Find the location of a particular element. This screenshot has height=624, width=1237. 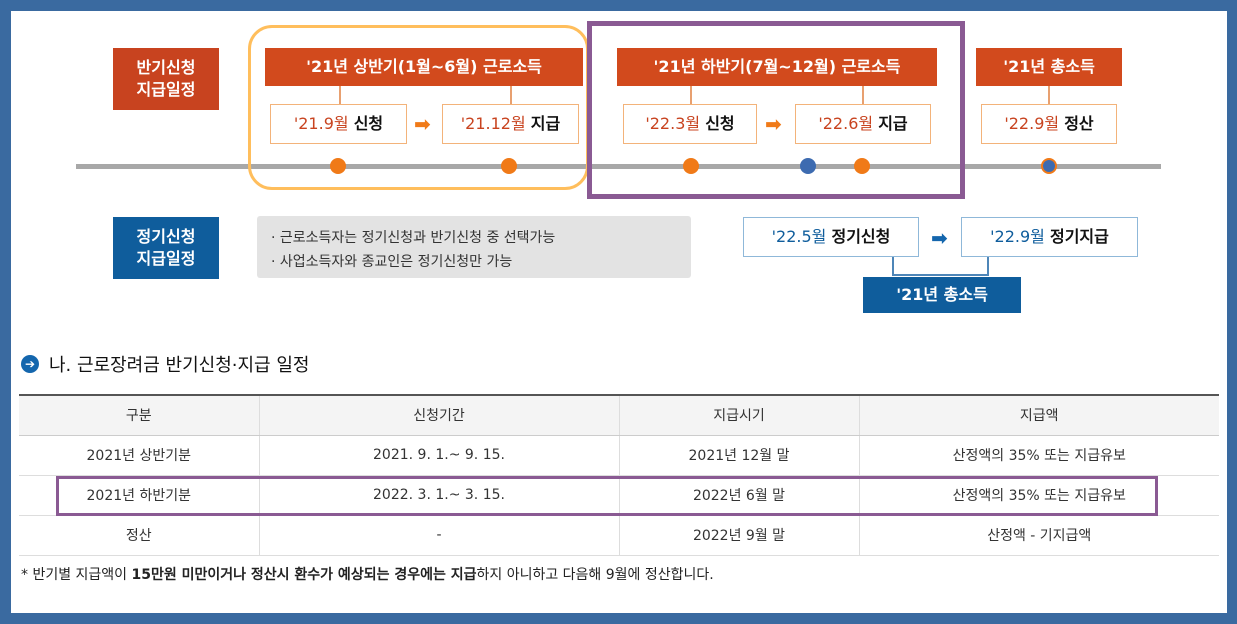

first-half-apply-date: '21.9월 is located at coordinates (321, 123).